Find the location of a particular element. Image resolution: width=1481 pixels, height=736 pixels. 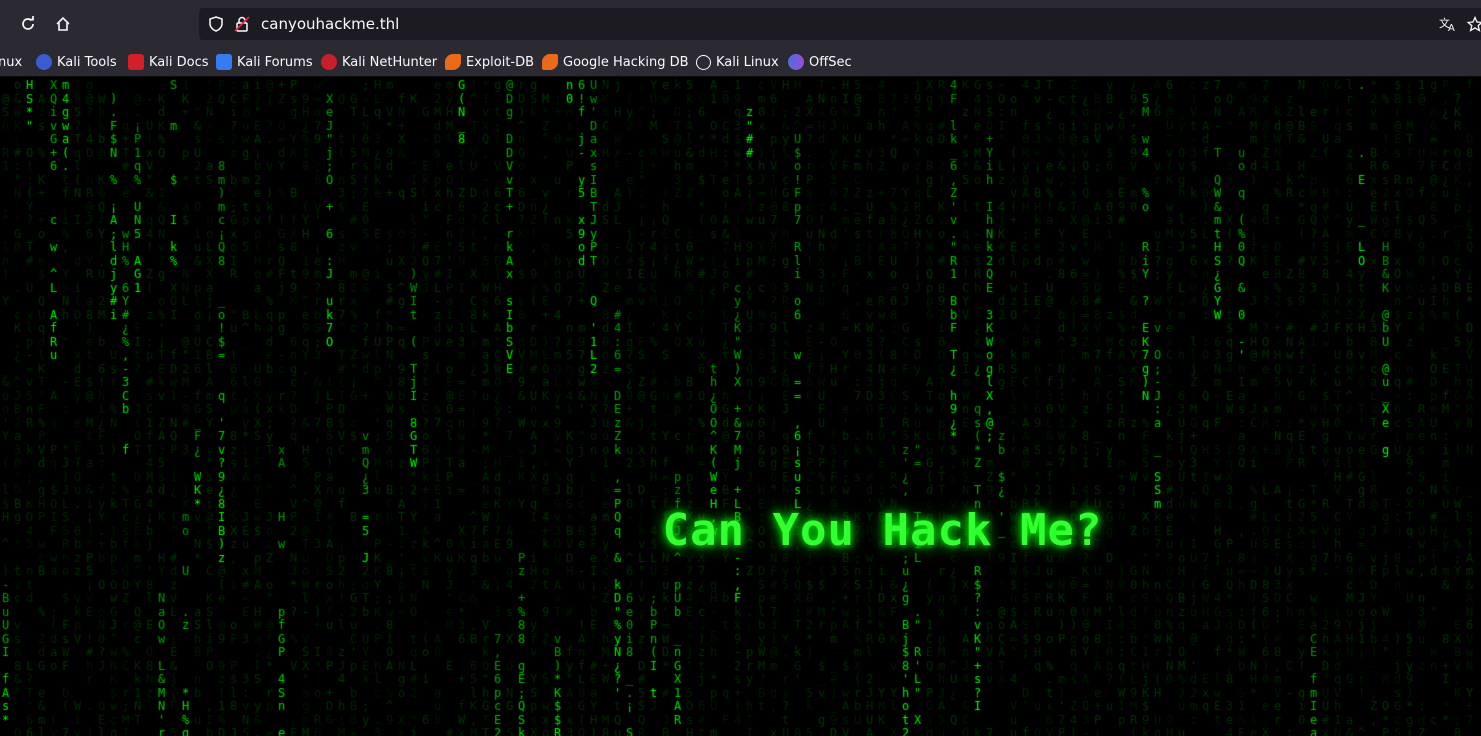

browser-toolbar: canyouhackme.thl 文A is located at coordinates (740, 24).